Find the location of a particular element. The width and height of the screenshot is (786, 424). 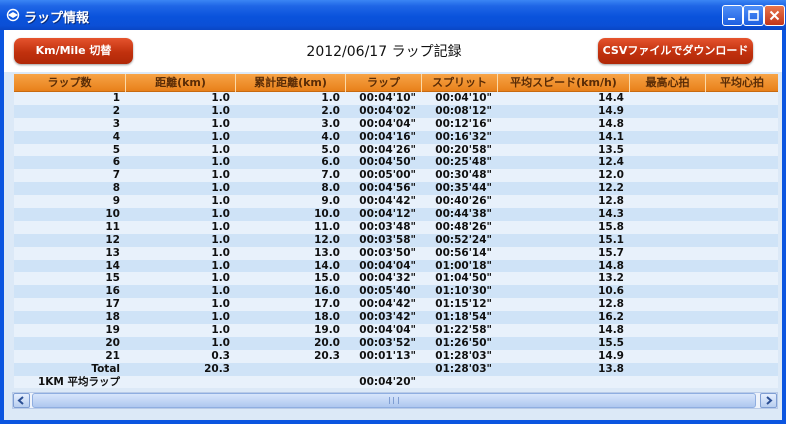

table-cell: 00:52'24" is located at coordinates (463, 239).